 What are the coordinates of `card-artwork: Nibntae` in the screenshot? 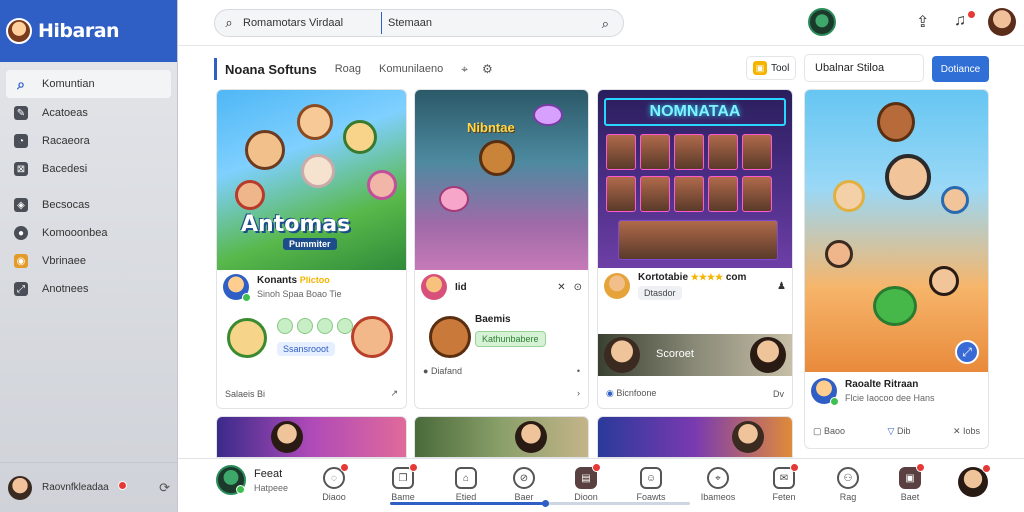 It's located at (501, 180).